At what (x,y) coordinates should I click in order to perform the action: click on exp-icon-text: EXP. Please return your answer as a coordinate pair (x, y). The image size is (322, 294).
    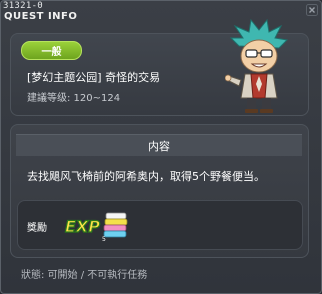
    Looking at the image, I should click on (82, 226).